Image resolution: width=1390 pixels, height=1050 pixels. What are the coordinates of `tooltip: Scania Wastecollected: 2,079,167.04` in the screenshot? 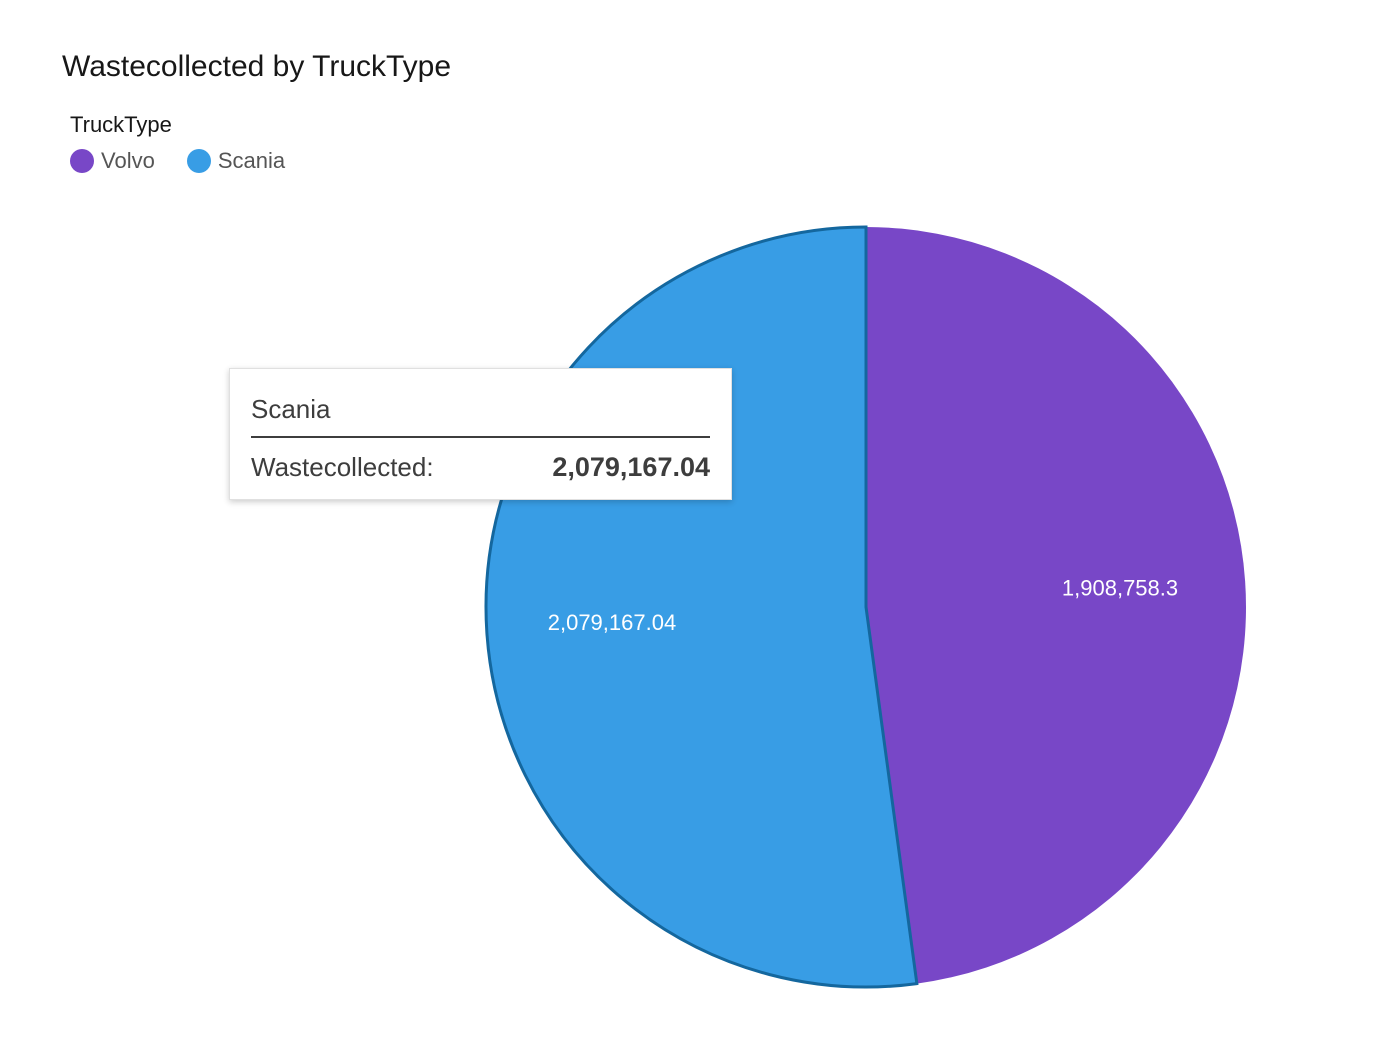 It's located at (480, 434).